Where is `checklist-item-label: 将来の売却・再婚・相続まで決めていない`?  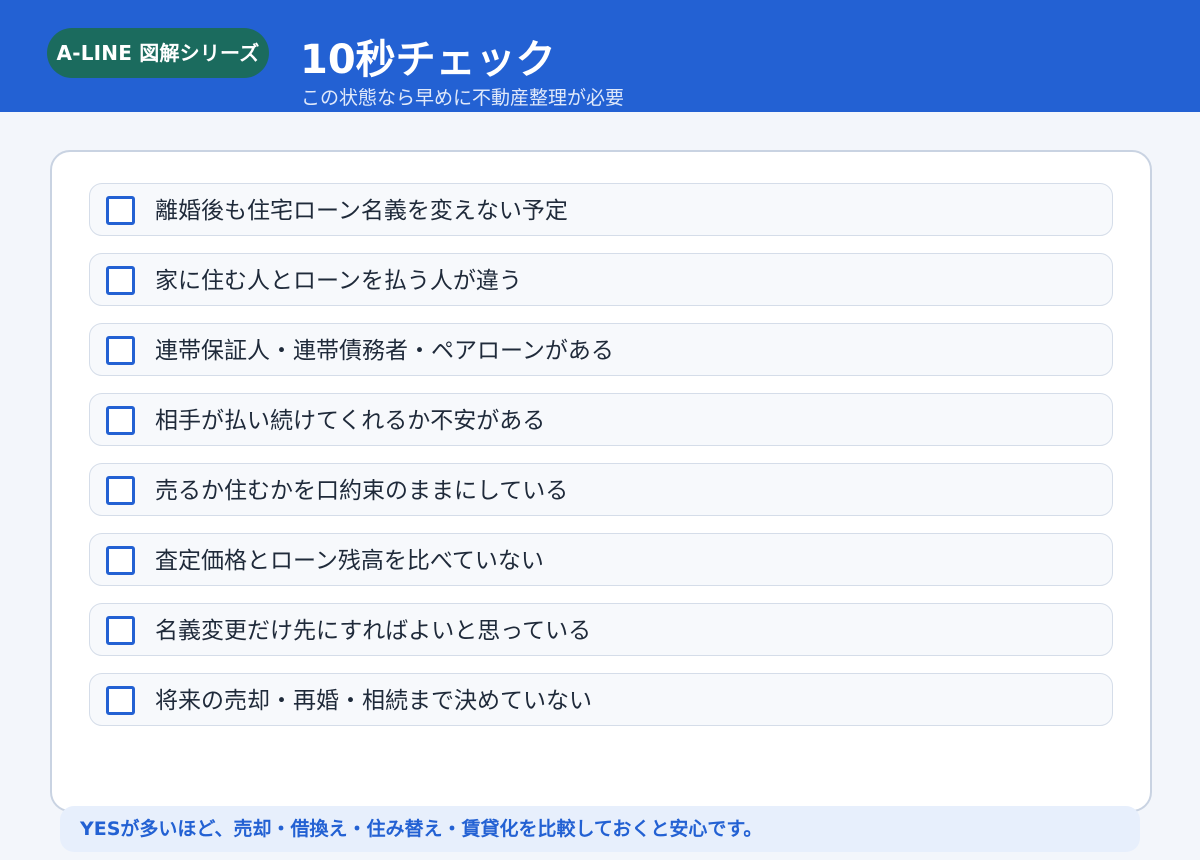 checklist-item-label: 将来の売却・再婚・相続まで決めていない is located at coordinates (373, 701).